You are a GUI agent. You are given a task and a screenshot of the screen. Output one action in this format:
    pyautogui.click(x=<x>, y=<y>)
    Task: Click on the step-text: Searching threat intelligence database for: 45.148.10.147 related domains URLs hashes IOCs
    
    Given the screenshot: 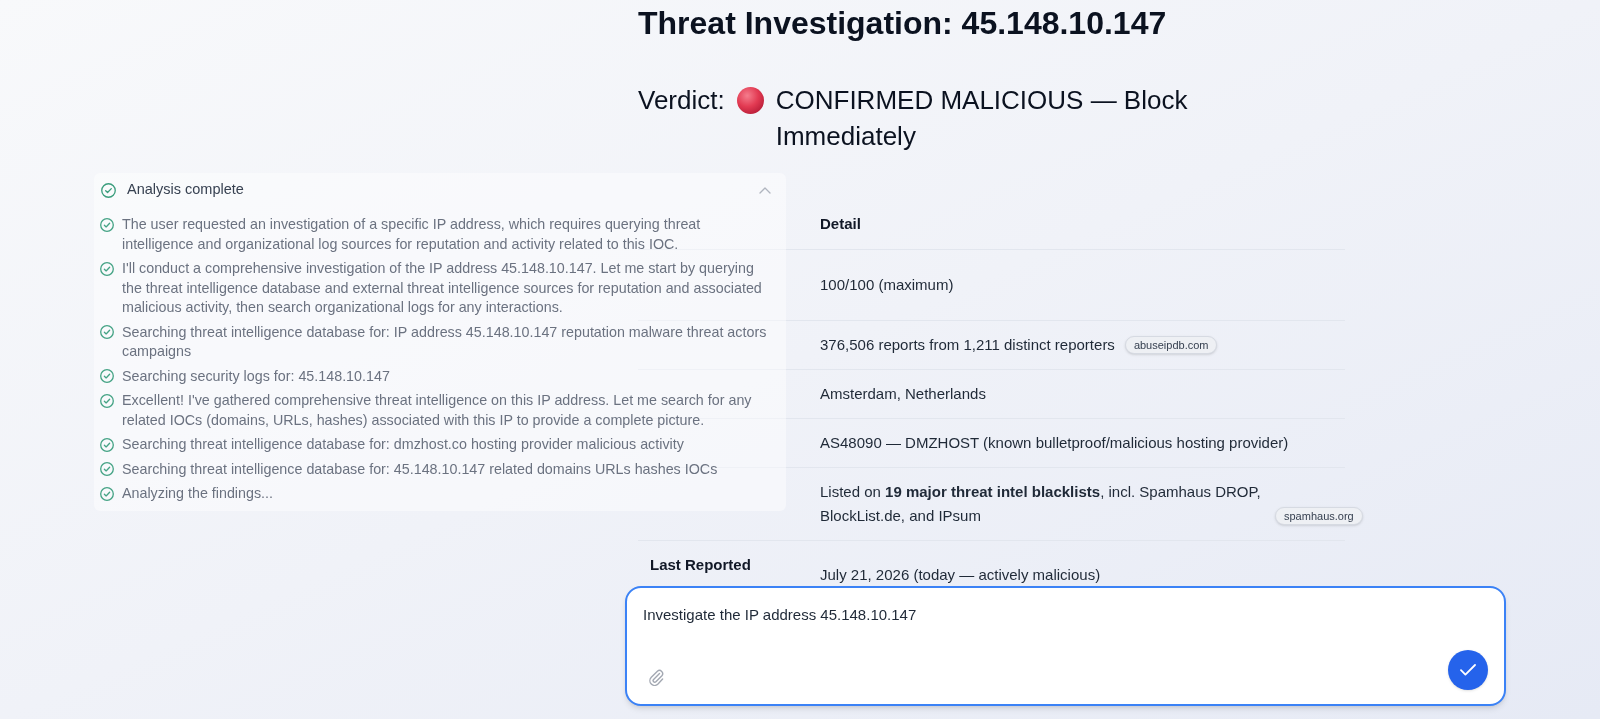 What is the action you would take?
    pyautogui.click(x=420, y=469)
    